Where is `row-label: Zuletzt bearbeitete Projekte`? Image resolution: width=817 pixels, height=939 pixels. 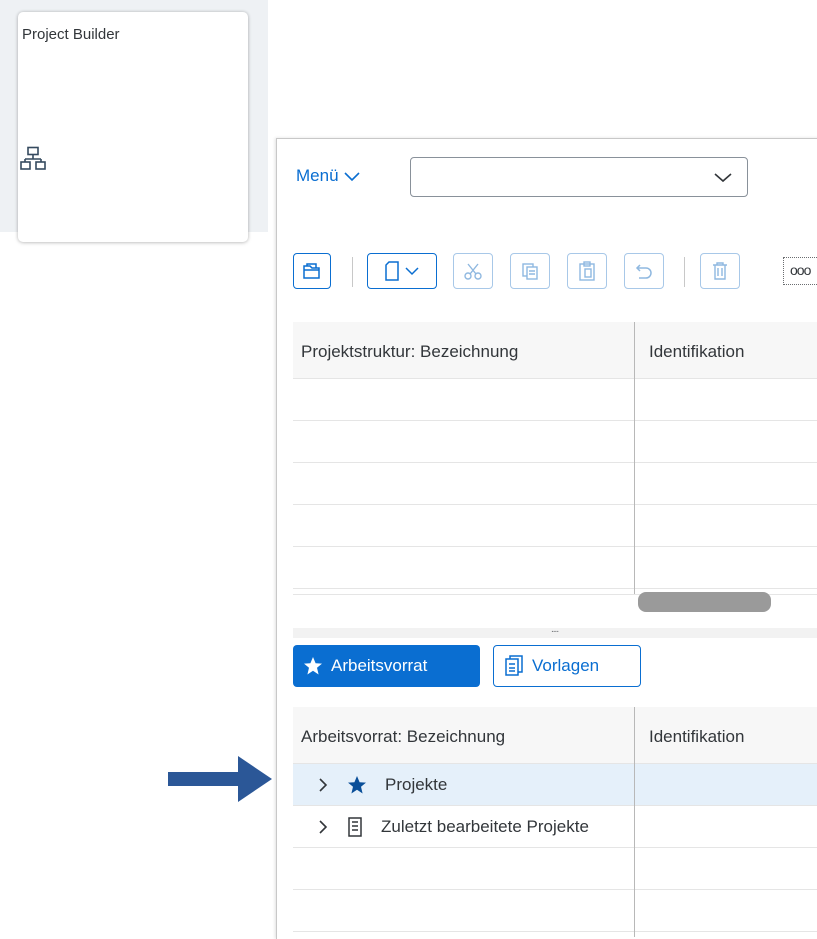 row-label: Zuletzt bearbeitete Projekte is located at coordinates (485, 826).